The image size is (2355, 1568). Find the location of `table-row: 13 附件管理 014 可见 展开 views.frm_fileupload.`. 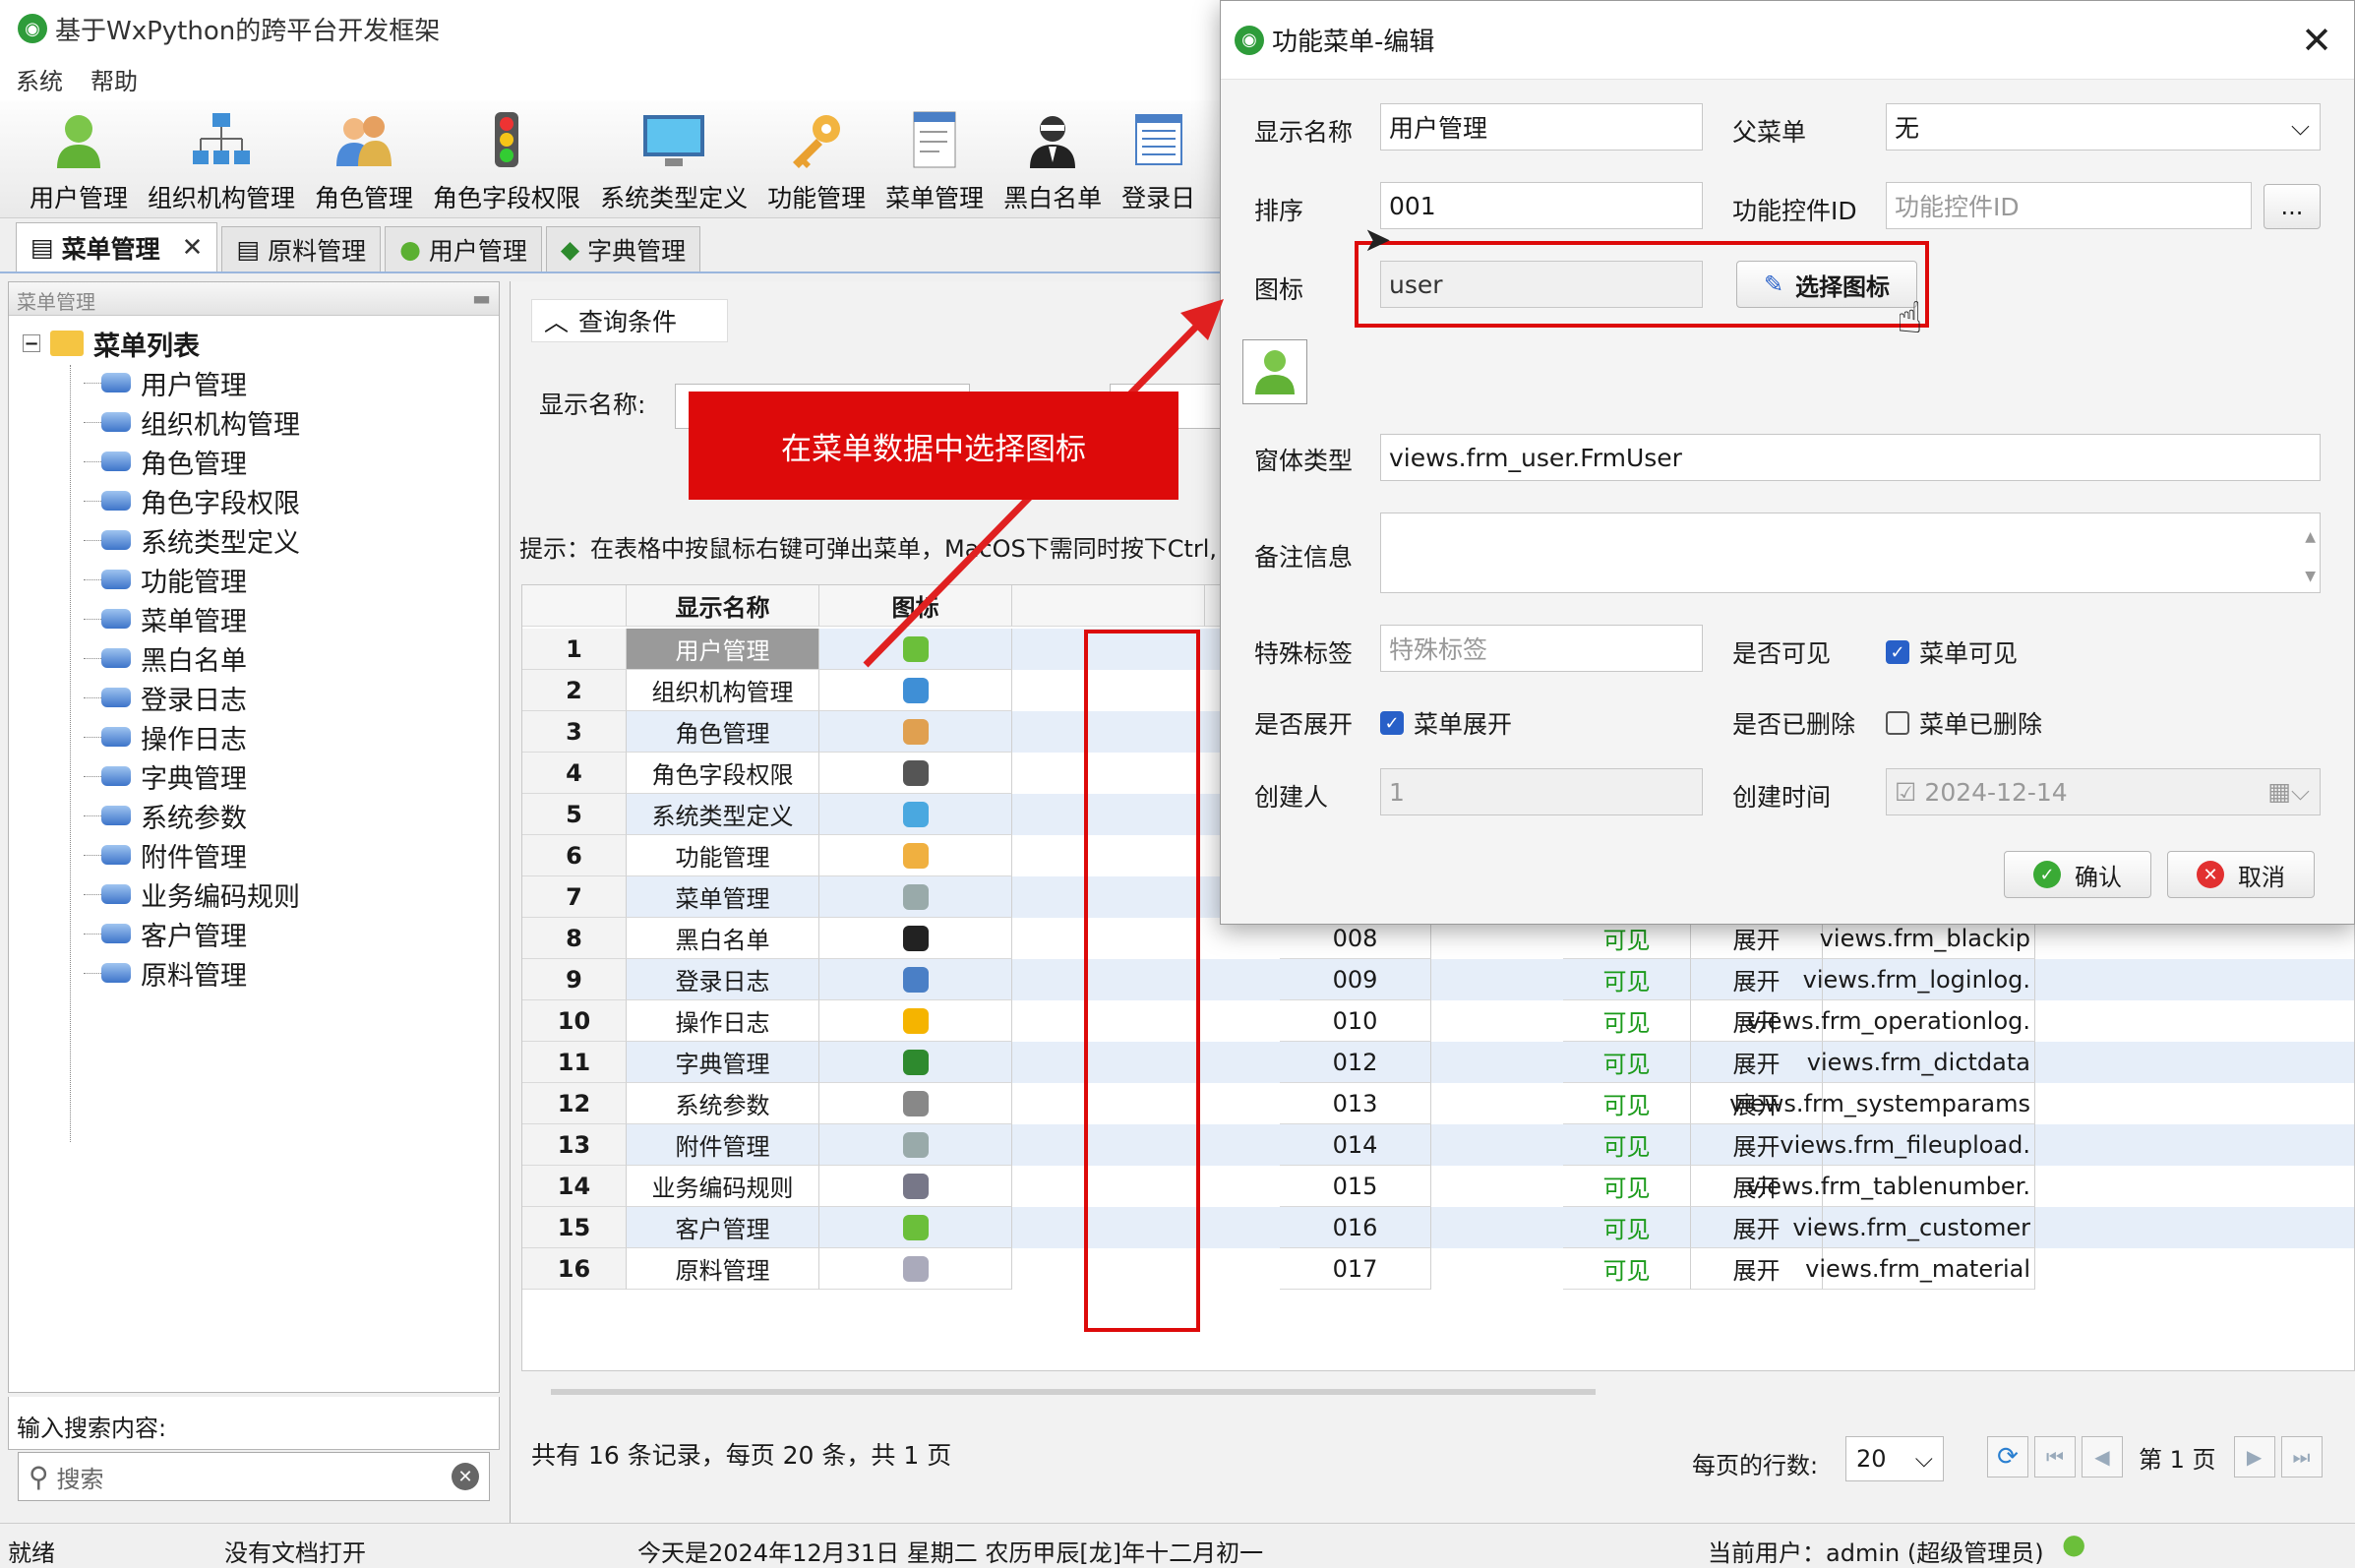

table-row: 13 附件管理 014 可见 展开 views.frm_fileupload. is located at coordinates (1438, 1145).